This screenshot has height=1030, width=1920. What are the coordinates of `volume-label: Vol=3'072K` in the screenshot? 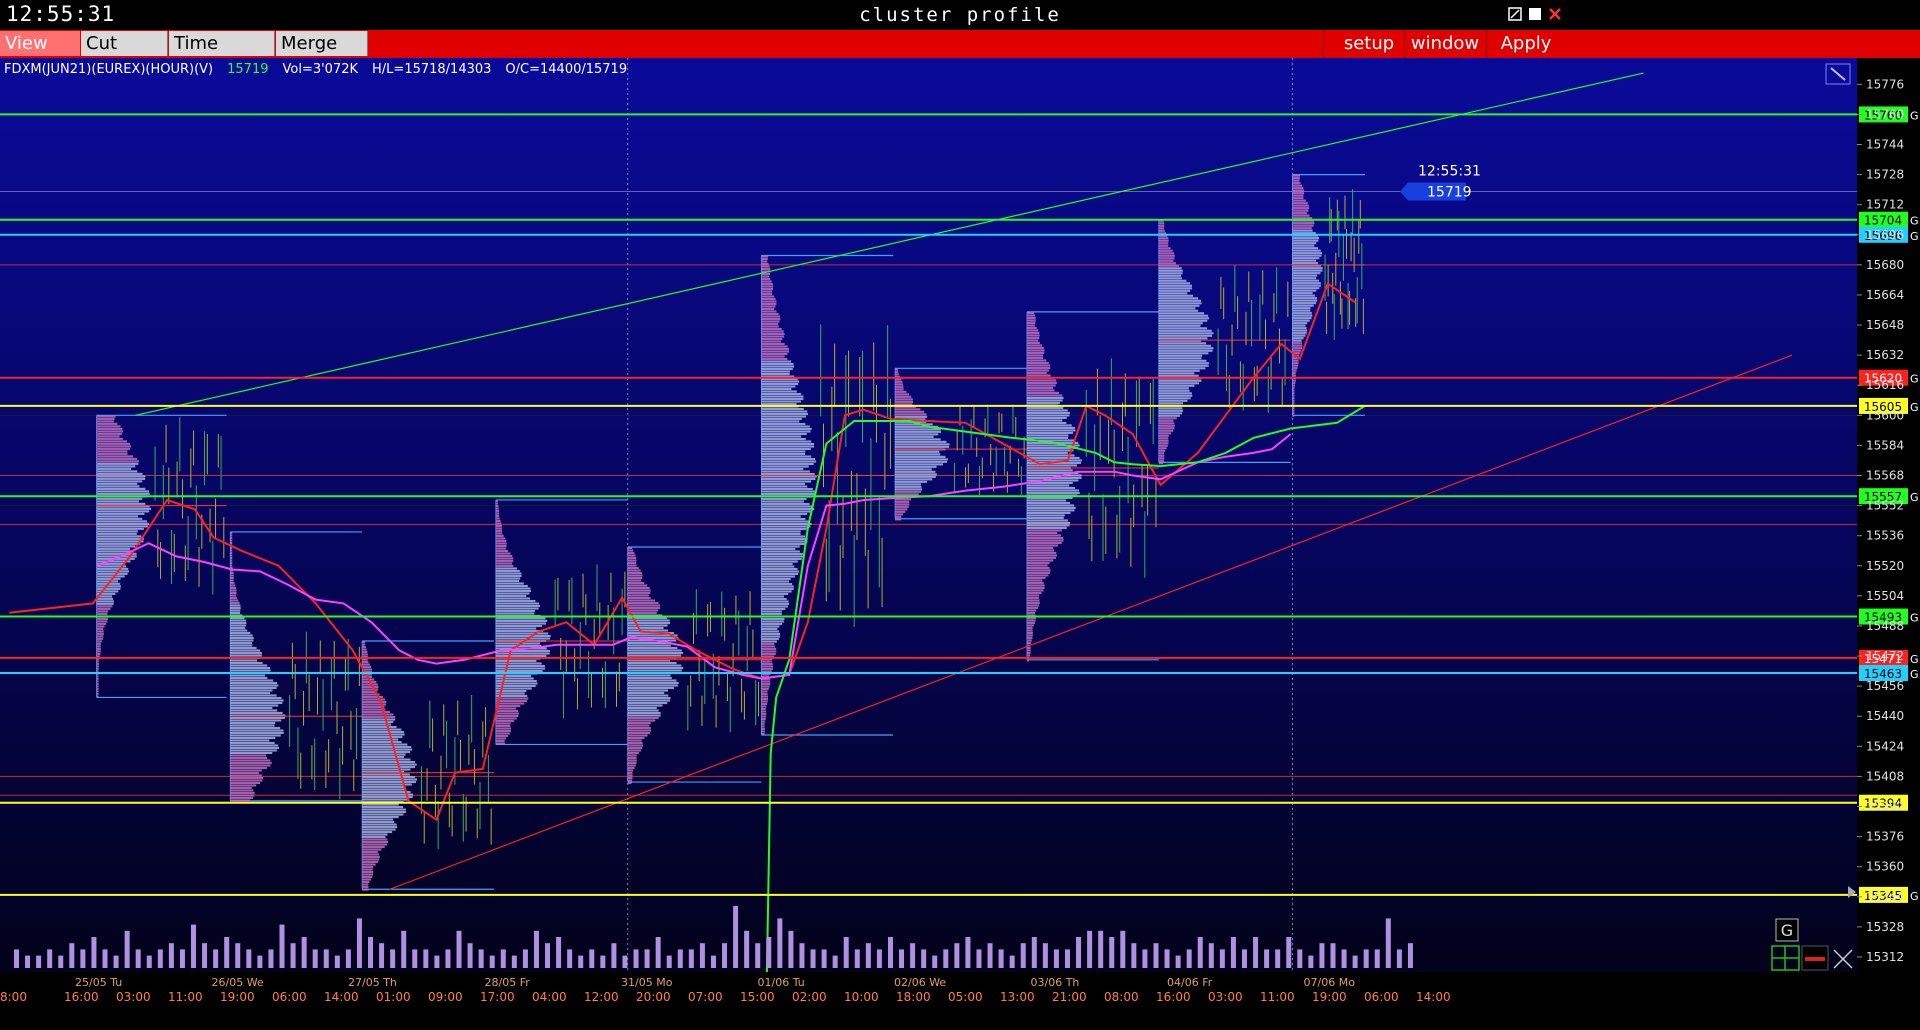 It's located at (320, 69).